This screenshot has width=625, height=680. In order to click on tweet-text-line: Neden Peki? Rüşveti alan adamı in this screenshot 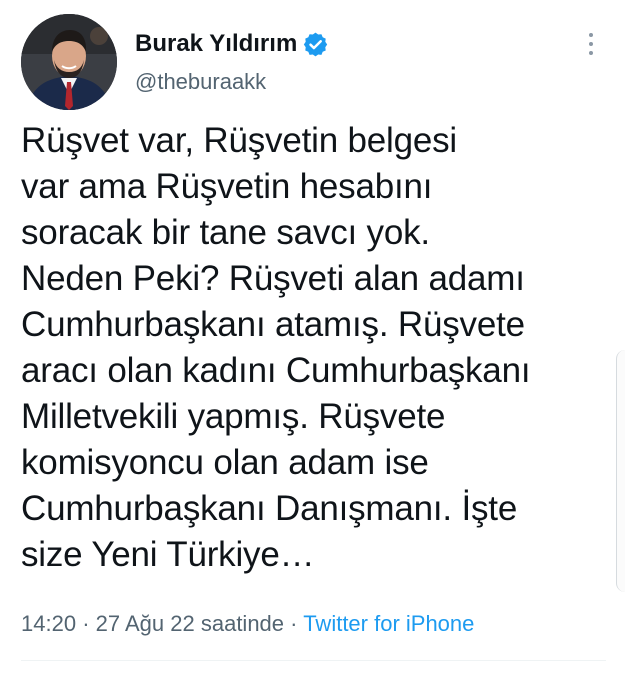, I will do `click(273, 278)`.